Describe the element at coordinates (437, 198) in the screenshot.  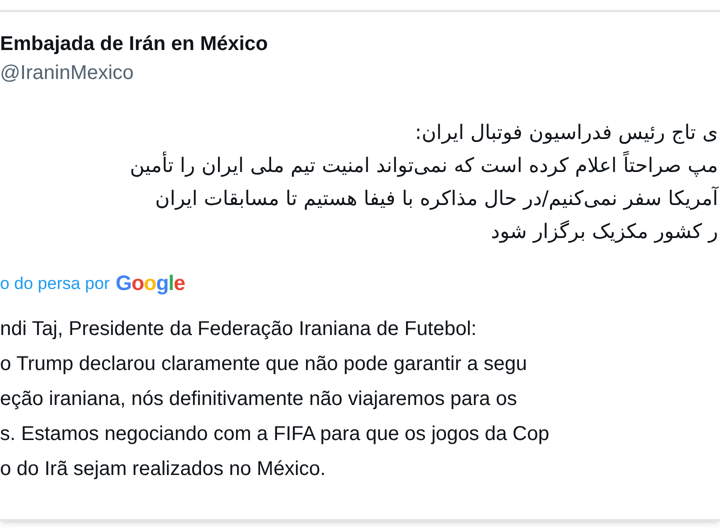
I see `tweet-text-line: آمریکا سفر نمی‌کنیم/در حال مذاکره با فیفا هستیم تا مسابقات ایران` at that location.